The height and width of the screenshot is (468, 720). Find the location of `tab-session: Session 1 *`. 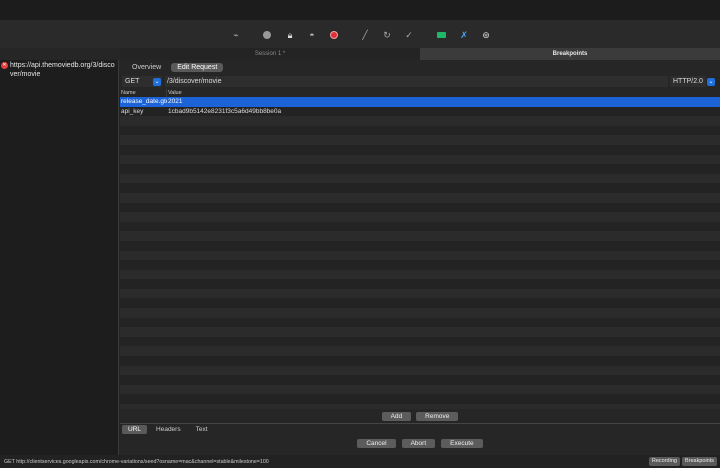

tab-session: Session 1 * is located at coordinates (270, 54).